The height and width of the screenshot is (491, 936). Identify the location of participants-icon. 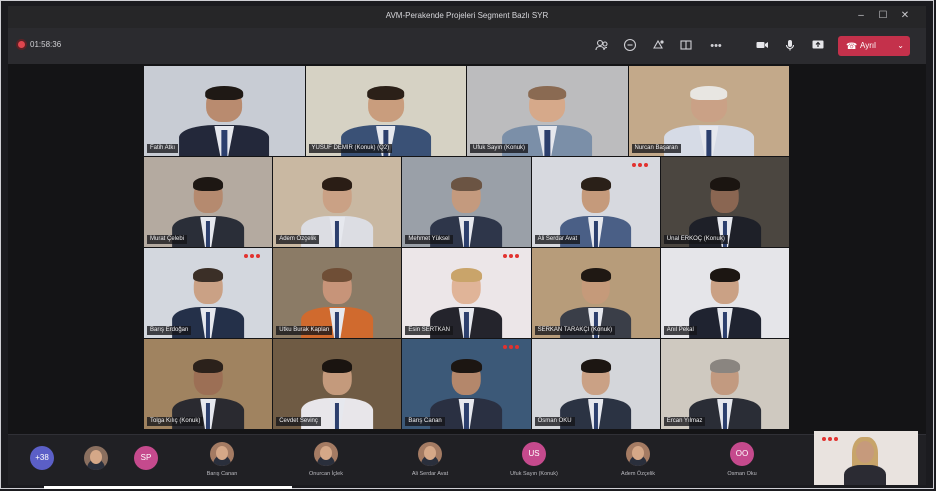
(602, 46).